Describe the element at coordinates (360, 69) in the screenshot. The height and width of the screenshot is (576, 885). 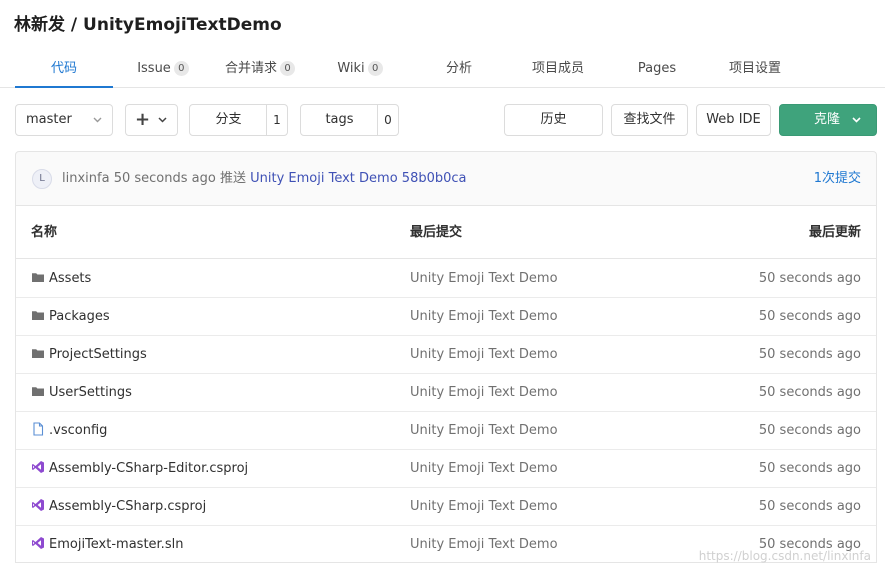
I see `tab-wiki: Wiki 0` at that location.